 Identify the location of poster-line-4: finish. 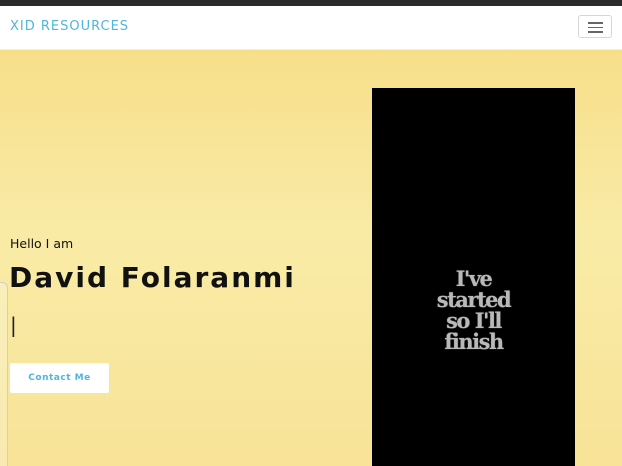
(474, 341).